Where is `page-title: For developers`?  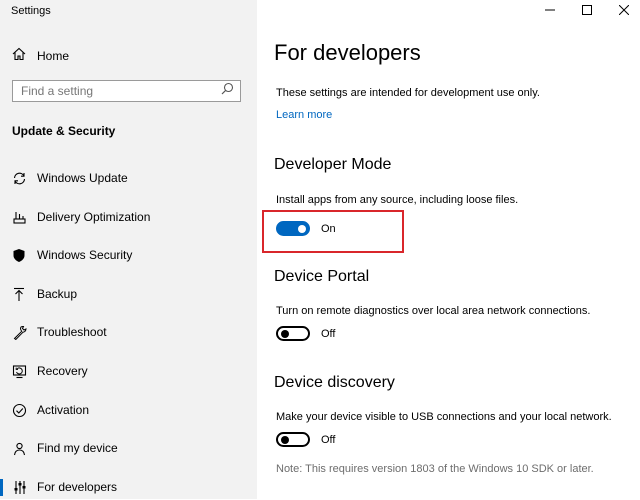
page-title: For developers is located at coordinates (347, 52).